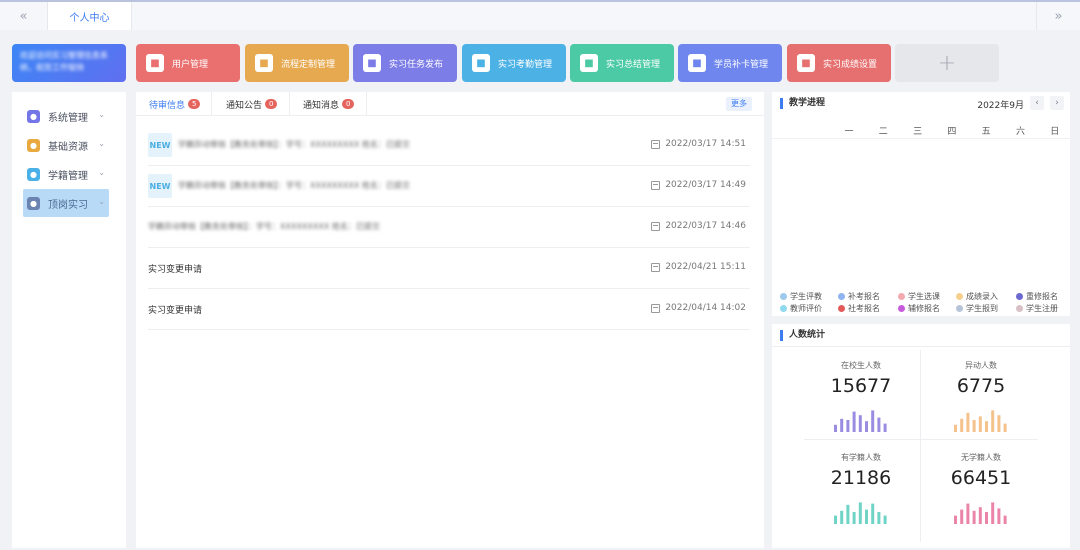  What do you see at coordinates (308, 64) in the screenshot?
I see `shortcut-label: 流程定制管理` at bounding box center [308, 64].